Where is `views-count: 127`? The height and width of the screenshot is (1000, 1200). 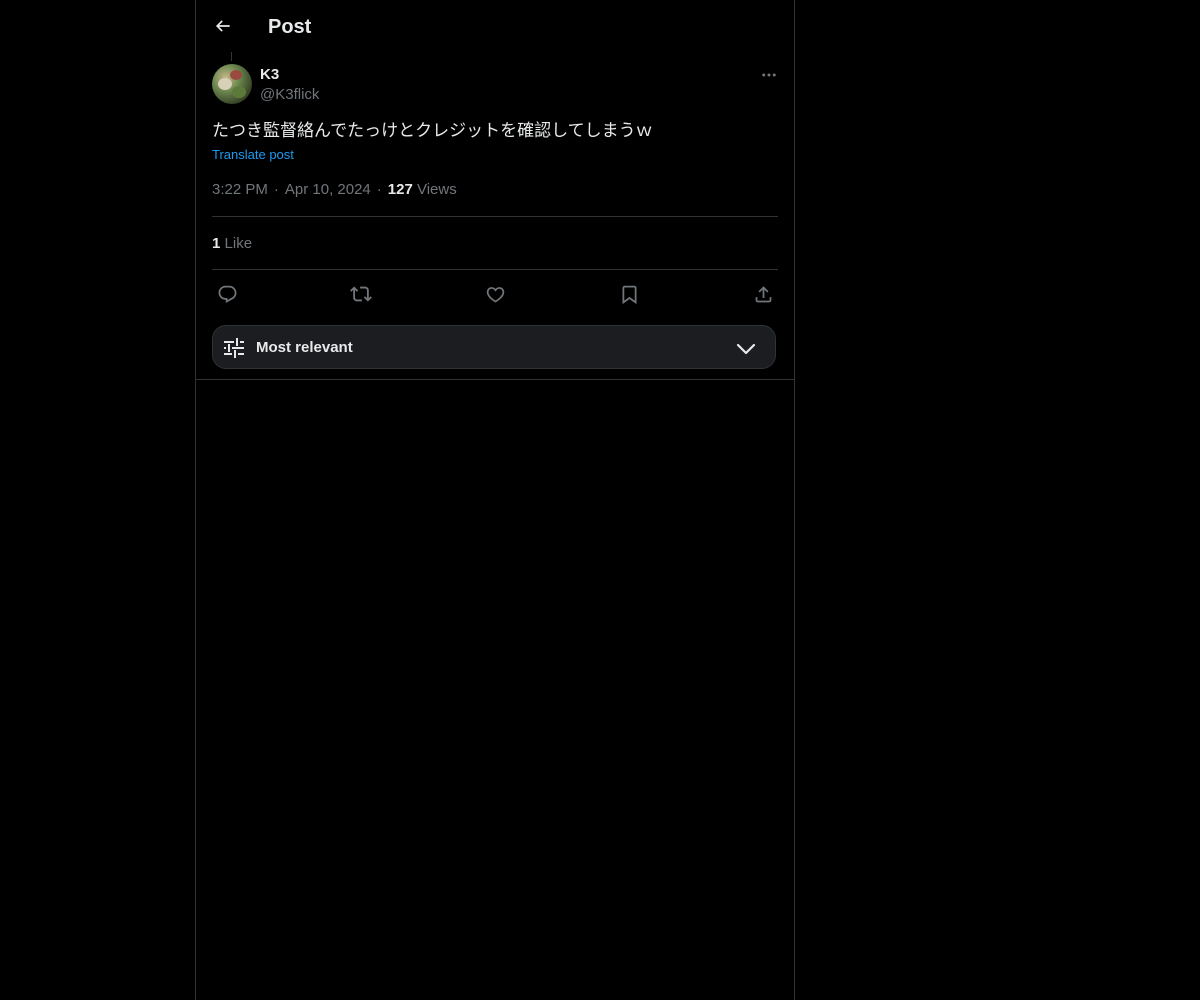
views-count: 127 is located at coordinates (400, 189).